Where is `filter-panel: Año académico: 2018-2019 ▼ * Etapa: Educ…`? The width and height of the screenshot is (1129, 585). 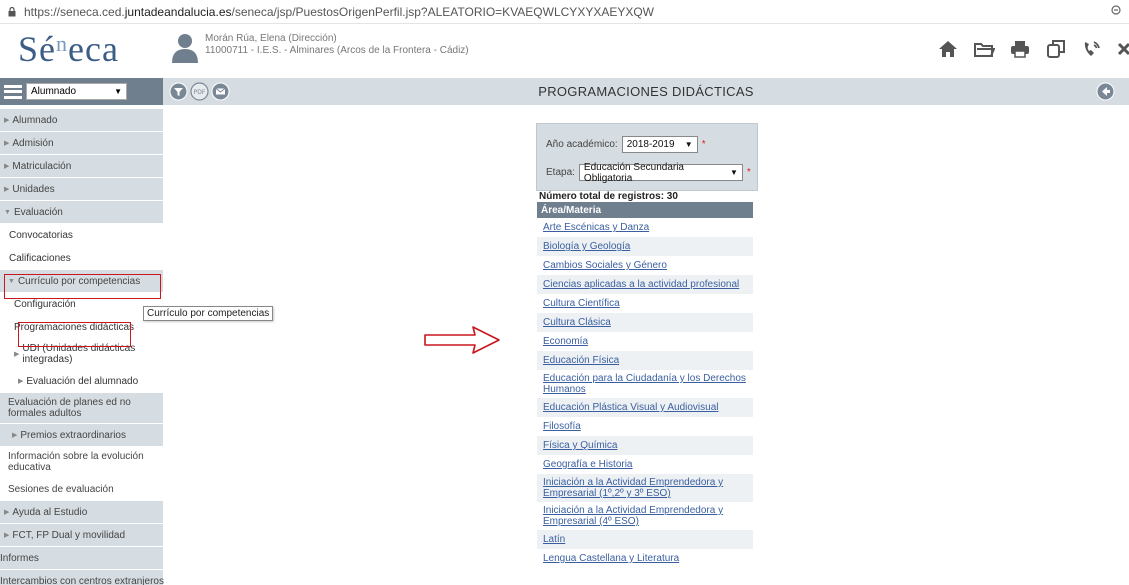 filter-panel: Año académico: 2018-2019 ▼ * Etapa: Educ… is located at coordinates (647, 157).